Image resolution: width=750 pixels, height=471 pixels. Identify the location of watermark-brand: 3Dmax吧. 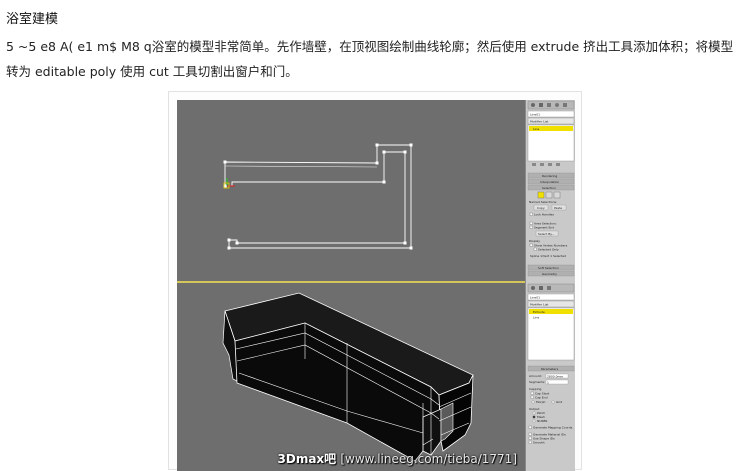
(307, 459).